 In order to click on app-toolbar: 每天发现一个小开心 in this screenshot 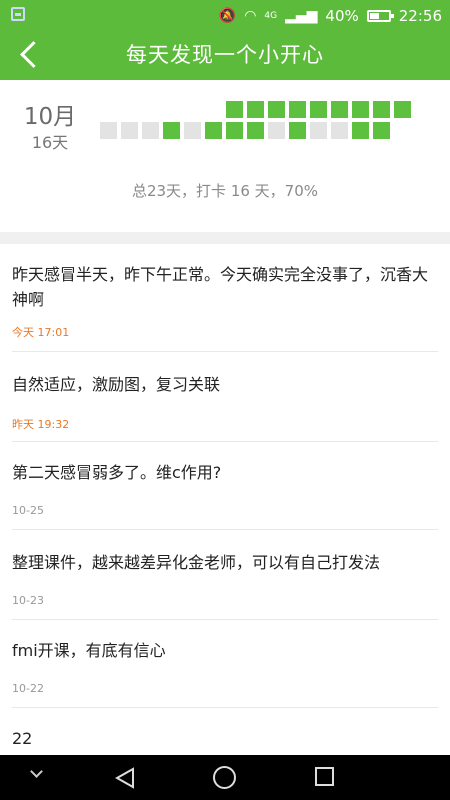, I will do `click(225, 55)`.